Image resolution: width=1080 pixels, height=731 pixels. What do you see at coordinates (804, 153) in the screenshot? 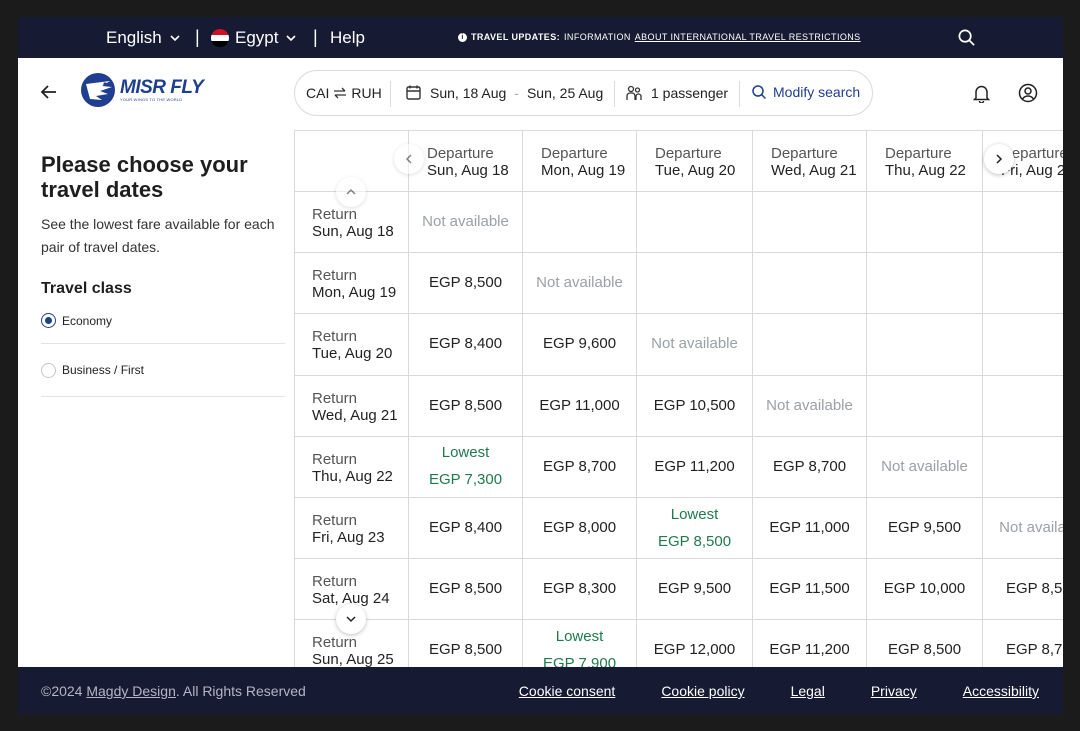
I see `departure-label: Departure` at bounding box center [804, 153].